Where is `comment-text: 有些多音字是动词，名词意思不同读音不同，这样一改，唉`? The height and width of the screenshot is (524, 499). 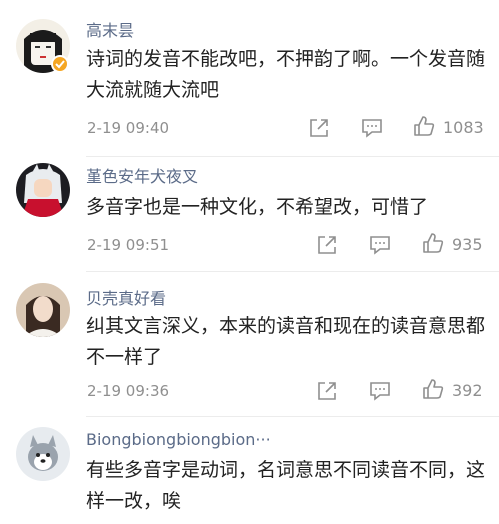 comment-text: 有些多音字是动词，名词意思不同读音不同，这样一改，唉 is located at coordinates (286, 485).